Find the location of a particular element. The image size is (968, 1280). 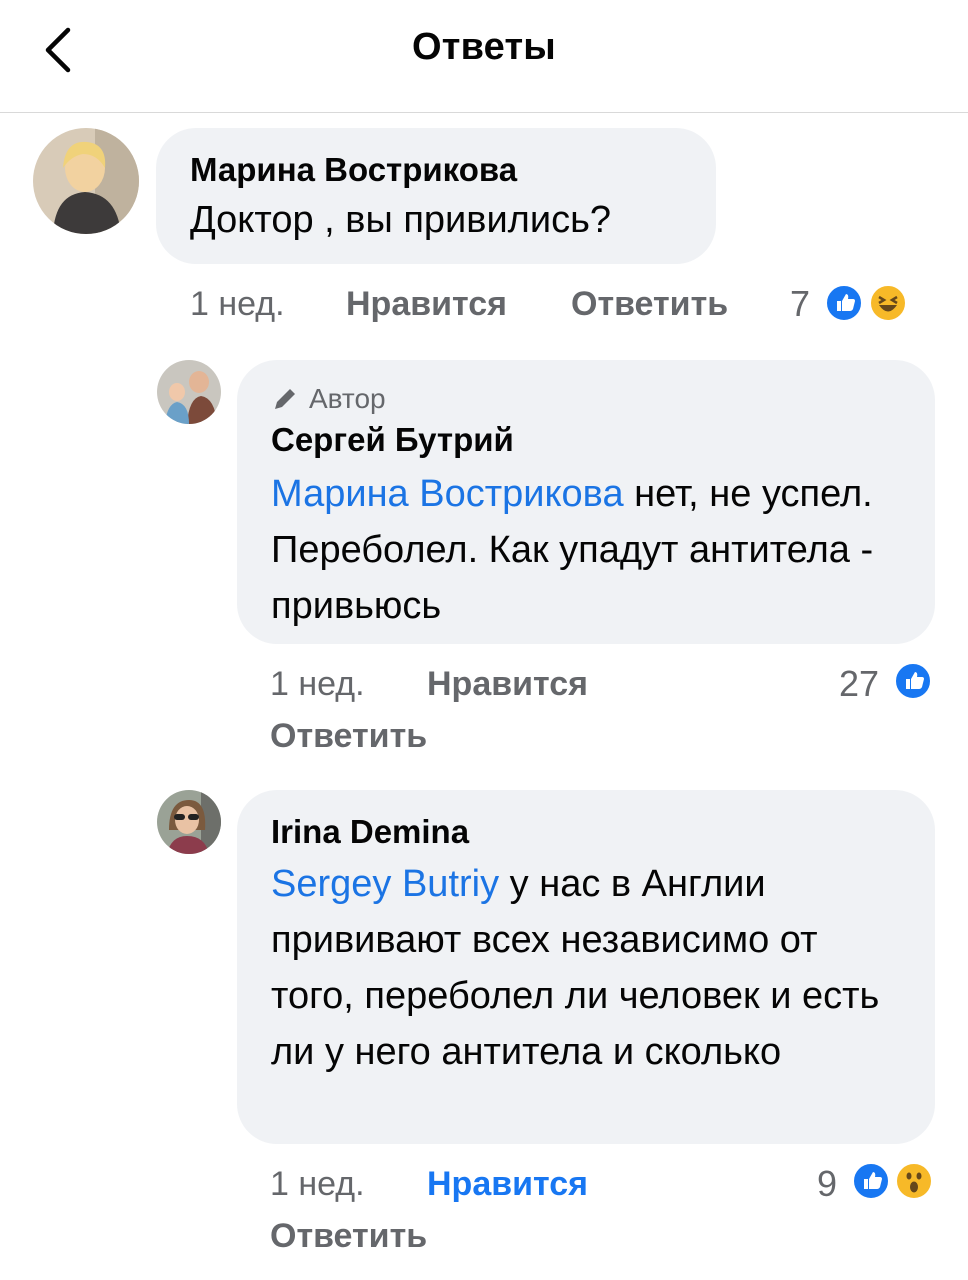

reaction-count: 27 is located at coordinates (859, 684).